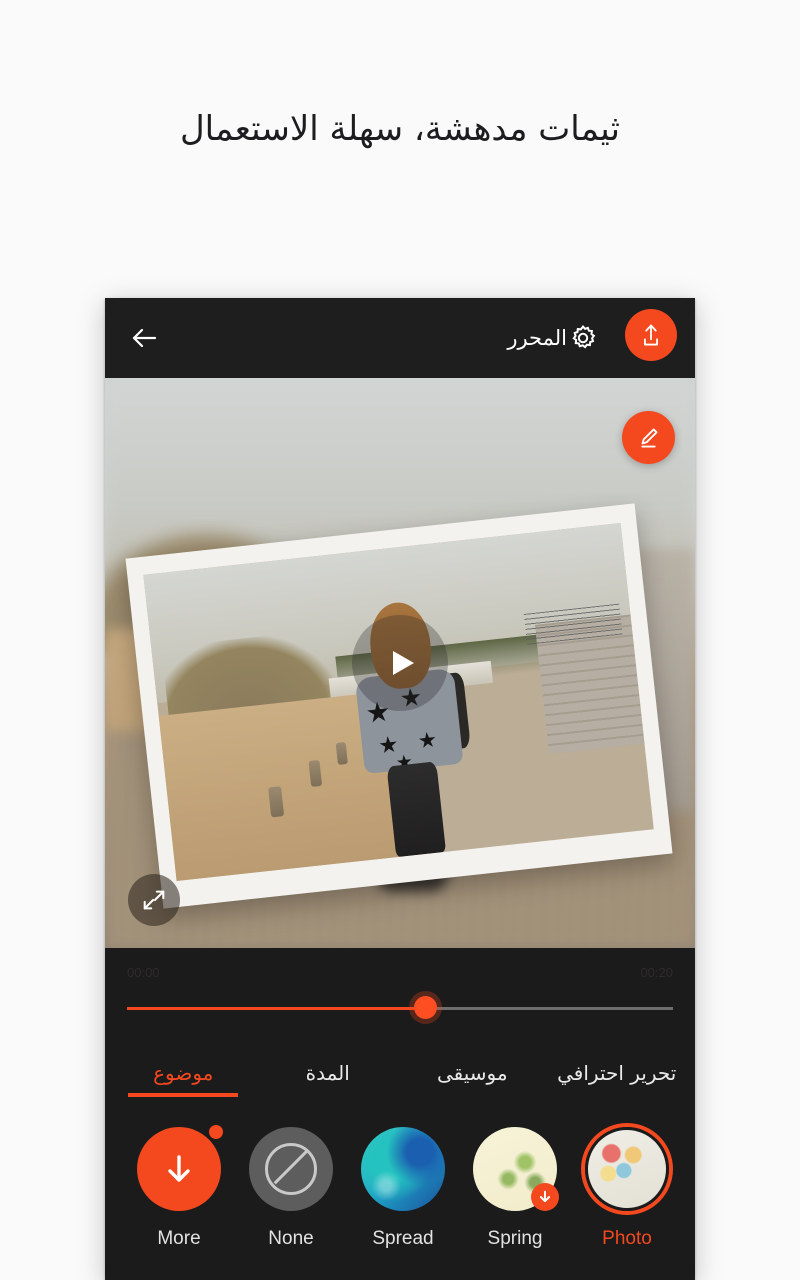 This screenshot has width=800, height=1280. Describe the element at coordinates (400, 129) in the screenshot. I see `promo-headline: ثيمات مدهشة، سهلة الاستعمال` at that location.